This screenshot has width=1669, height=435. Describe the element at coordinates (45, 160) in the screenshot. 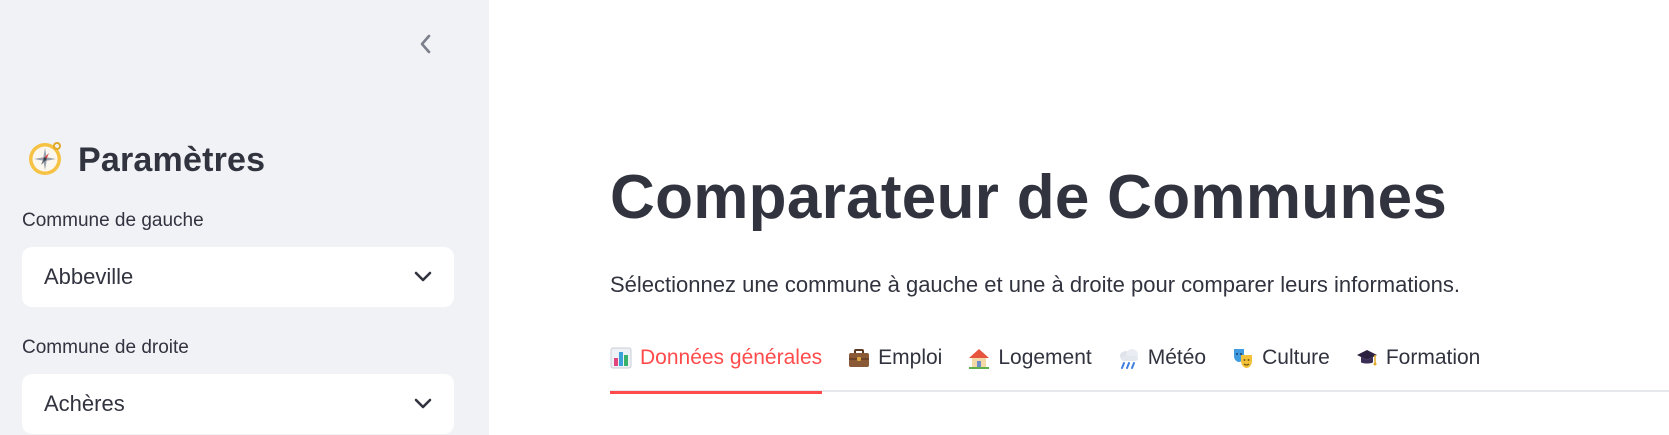

I see `compass-icon` at that location.